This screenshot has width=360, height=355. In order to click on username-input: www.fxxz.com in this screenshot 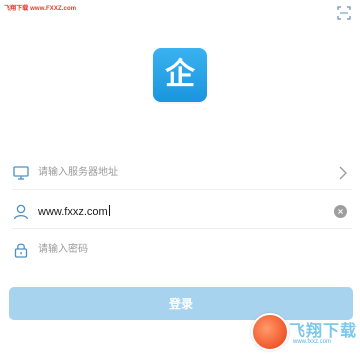, I will do `click(74, 212)`.